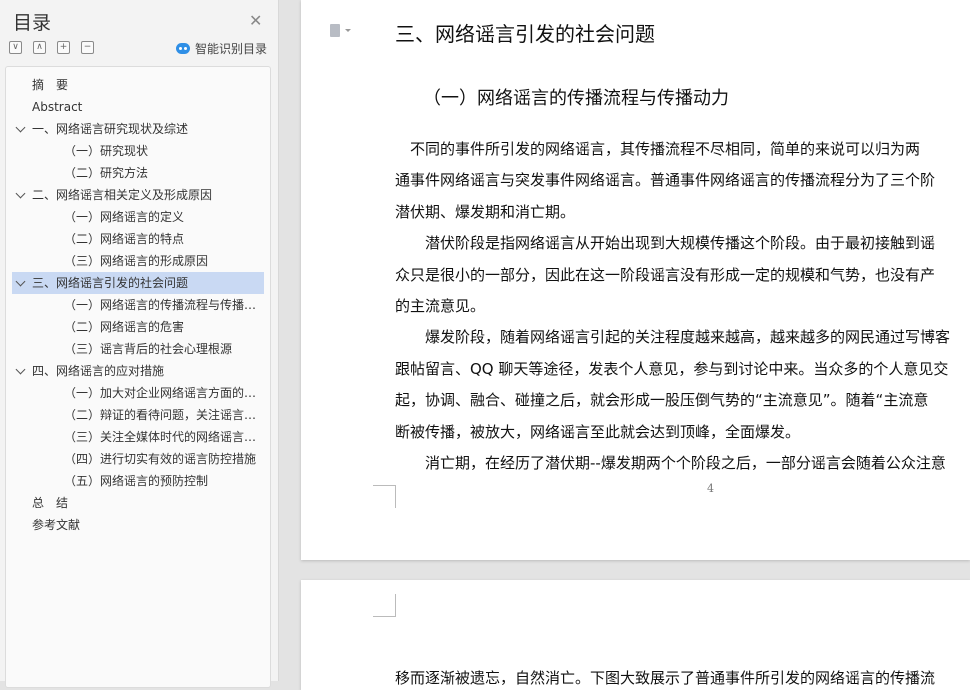 The image size is (970, 690). Describe the element at coordinates (166, 393) in the screenshot. I see `toc-item-label: （一）加大对企业网络谣言方面的监管` at that location.